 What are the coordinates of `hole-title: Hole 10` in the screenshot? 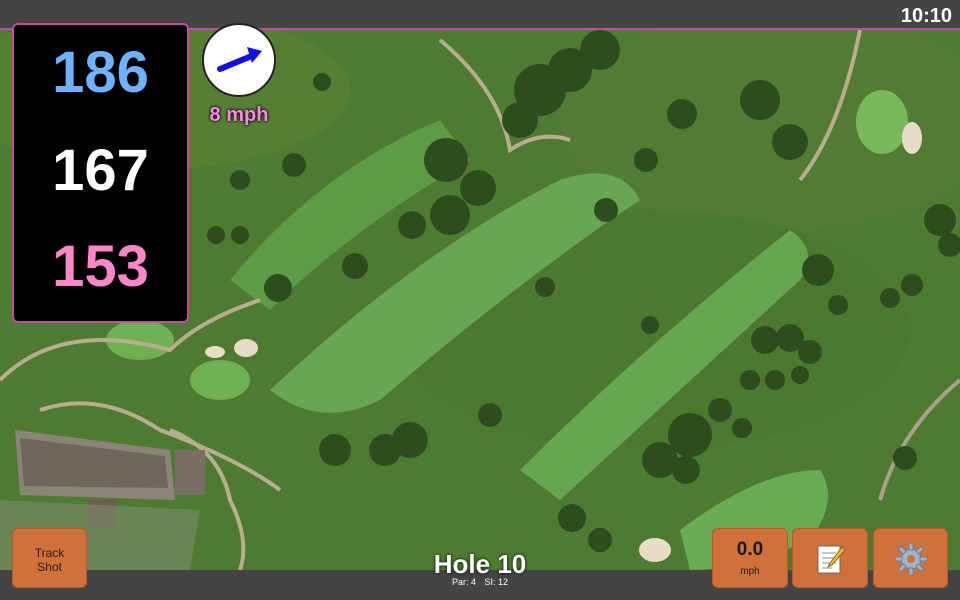 It's located at (480, 564).